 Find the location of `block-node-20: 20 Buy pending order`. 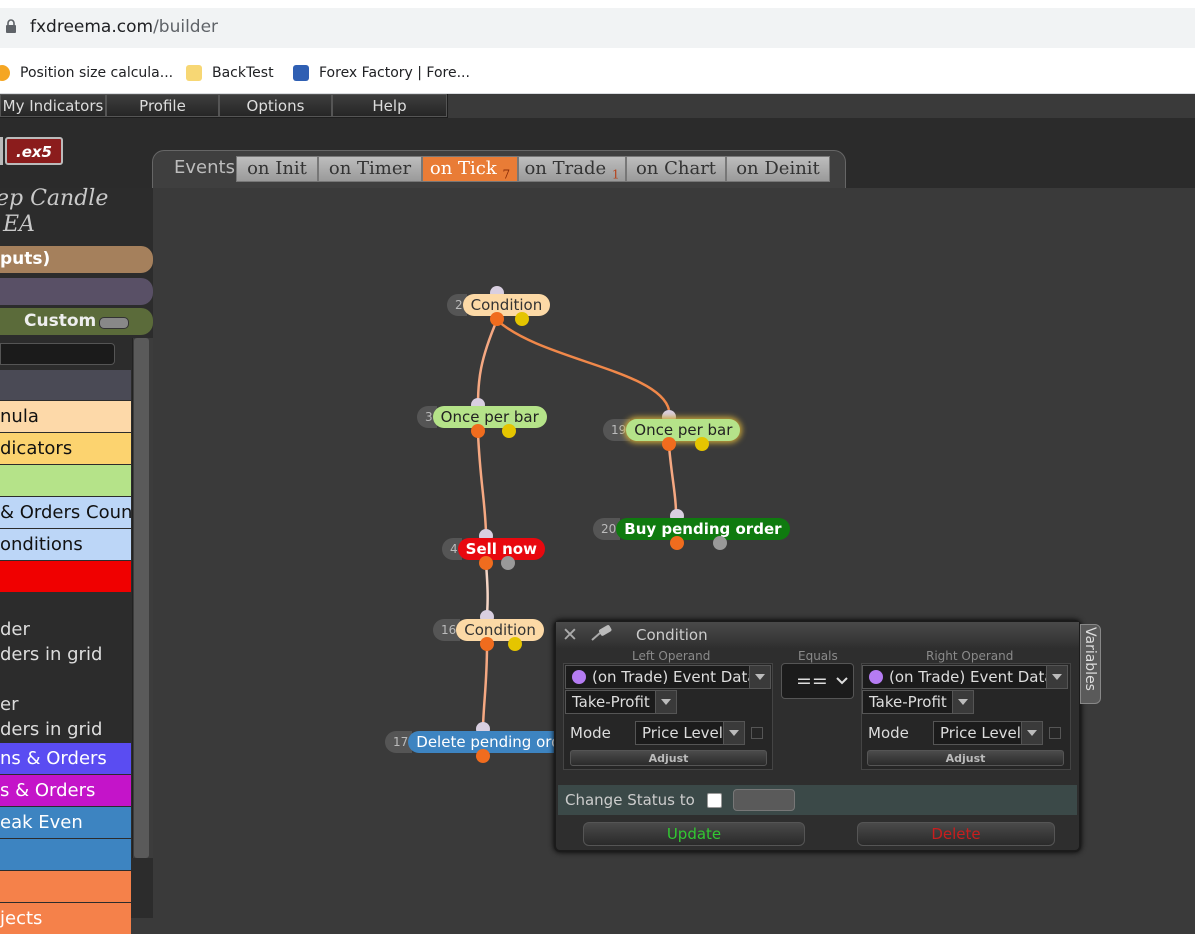

block-node-20: 20 Buy pending order is located at coordinates (691, 529).